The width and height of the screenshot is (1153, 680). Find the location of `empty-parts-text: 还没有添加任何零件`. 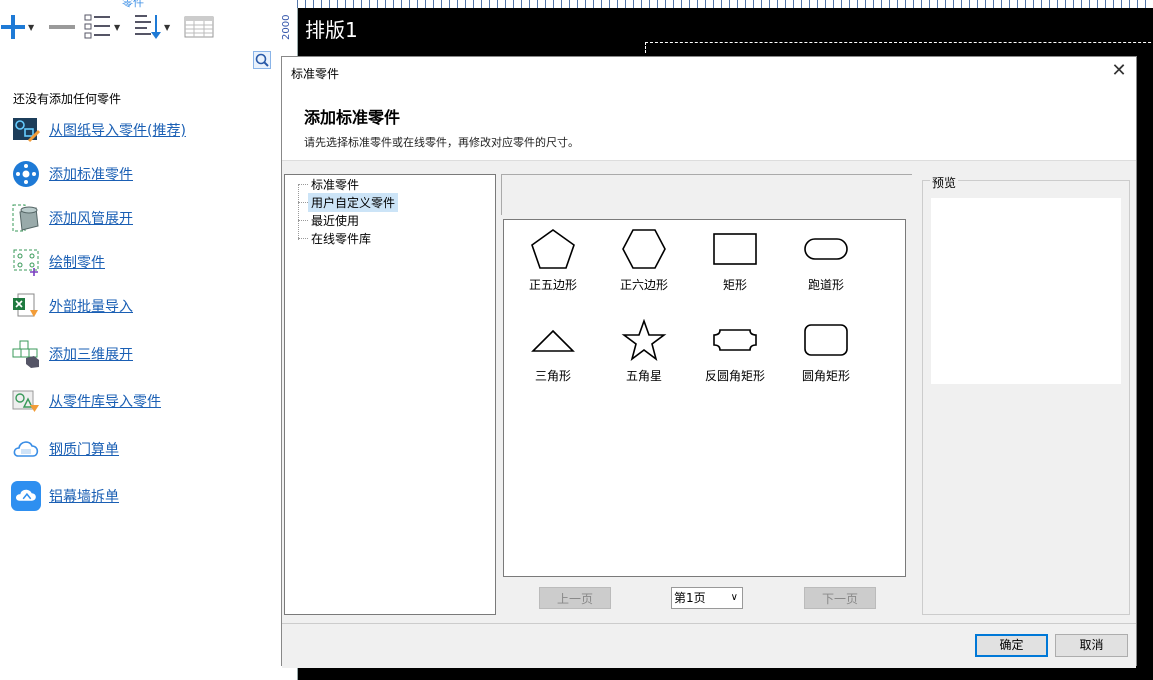

empty-parts-text: 还没有添加任何零件 is located at coordinates (67, 99).